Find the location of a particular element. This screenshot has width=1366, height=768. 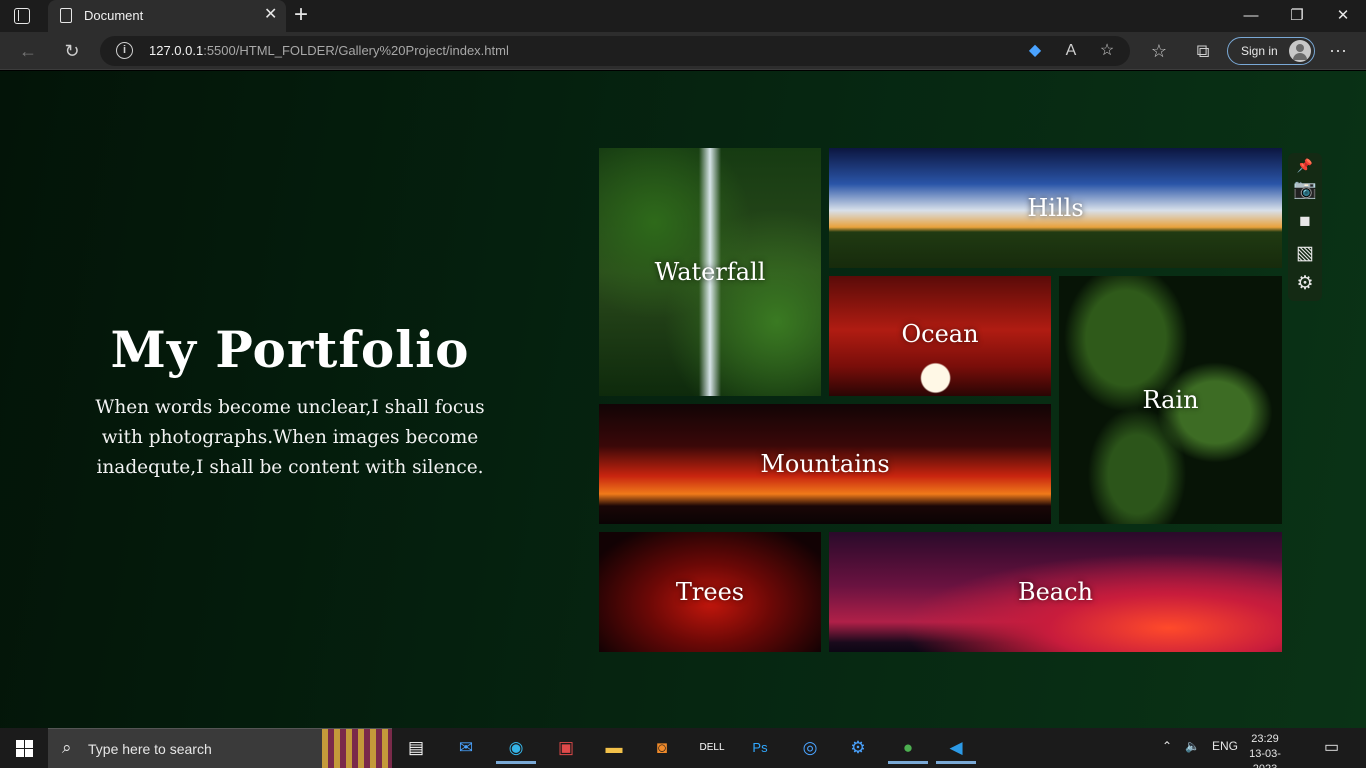

restore-button: ❐ is located at coordinates (1297, 16).